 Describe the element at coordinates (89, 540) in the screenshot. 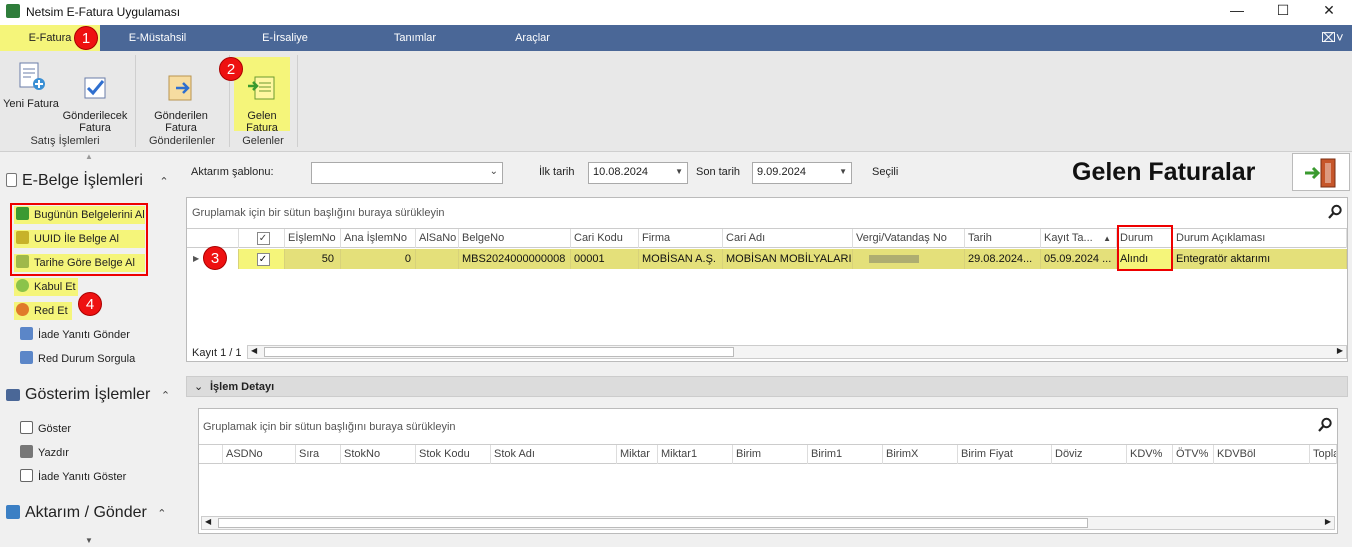

I see `scroll-down-icon: ▼` at that location.